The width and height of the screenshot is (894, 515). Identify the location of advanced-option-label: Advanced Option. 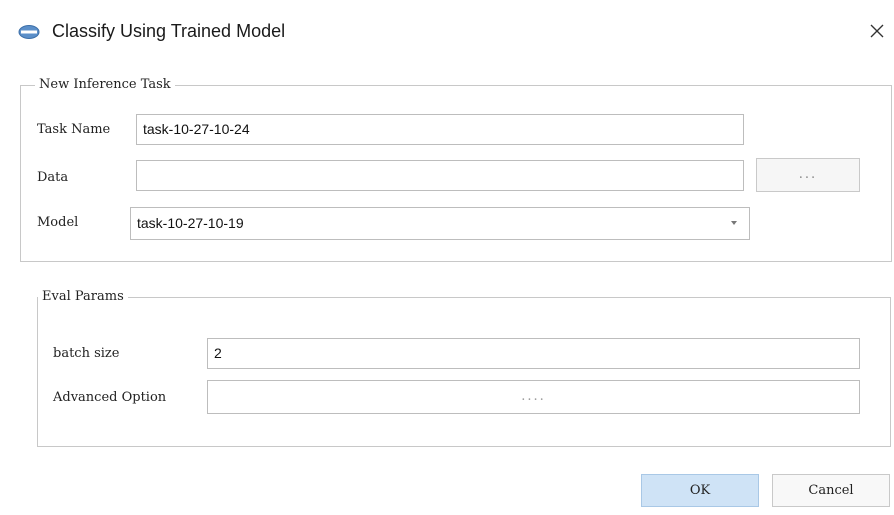
(110, 397).